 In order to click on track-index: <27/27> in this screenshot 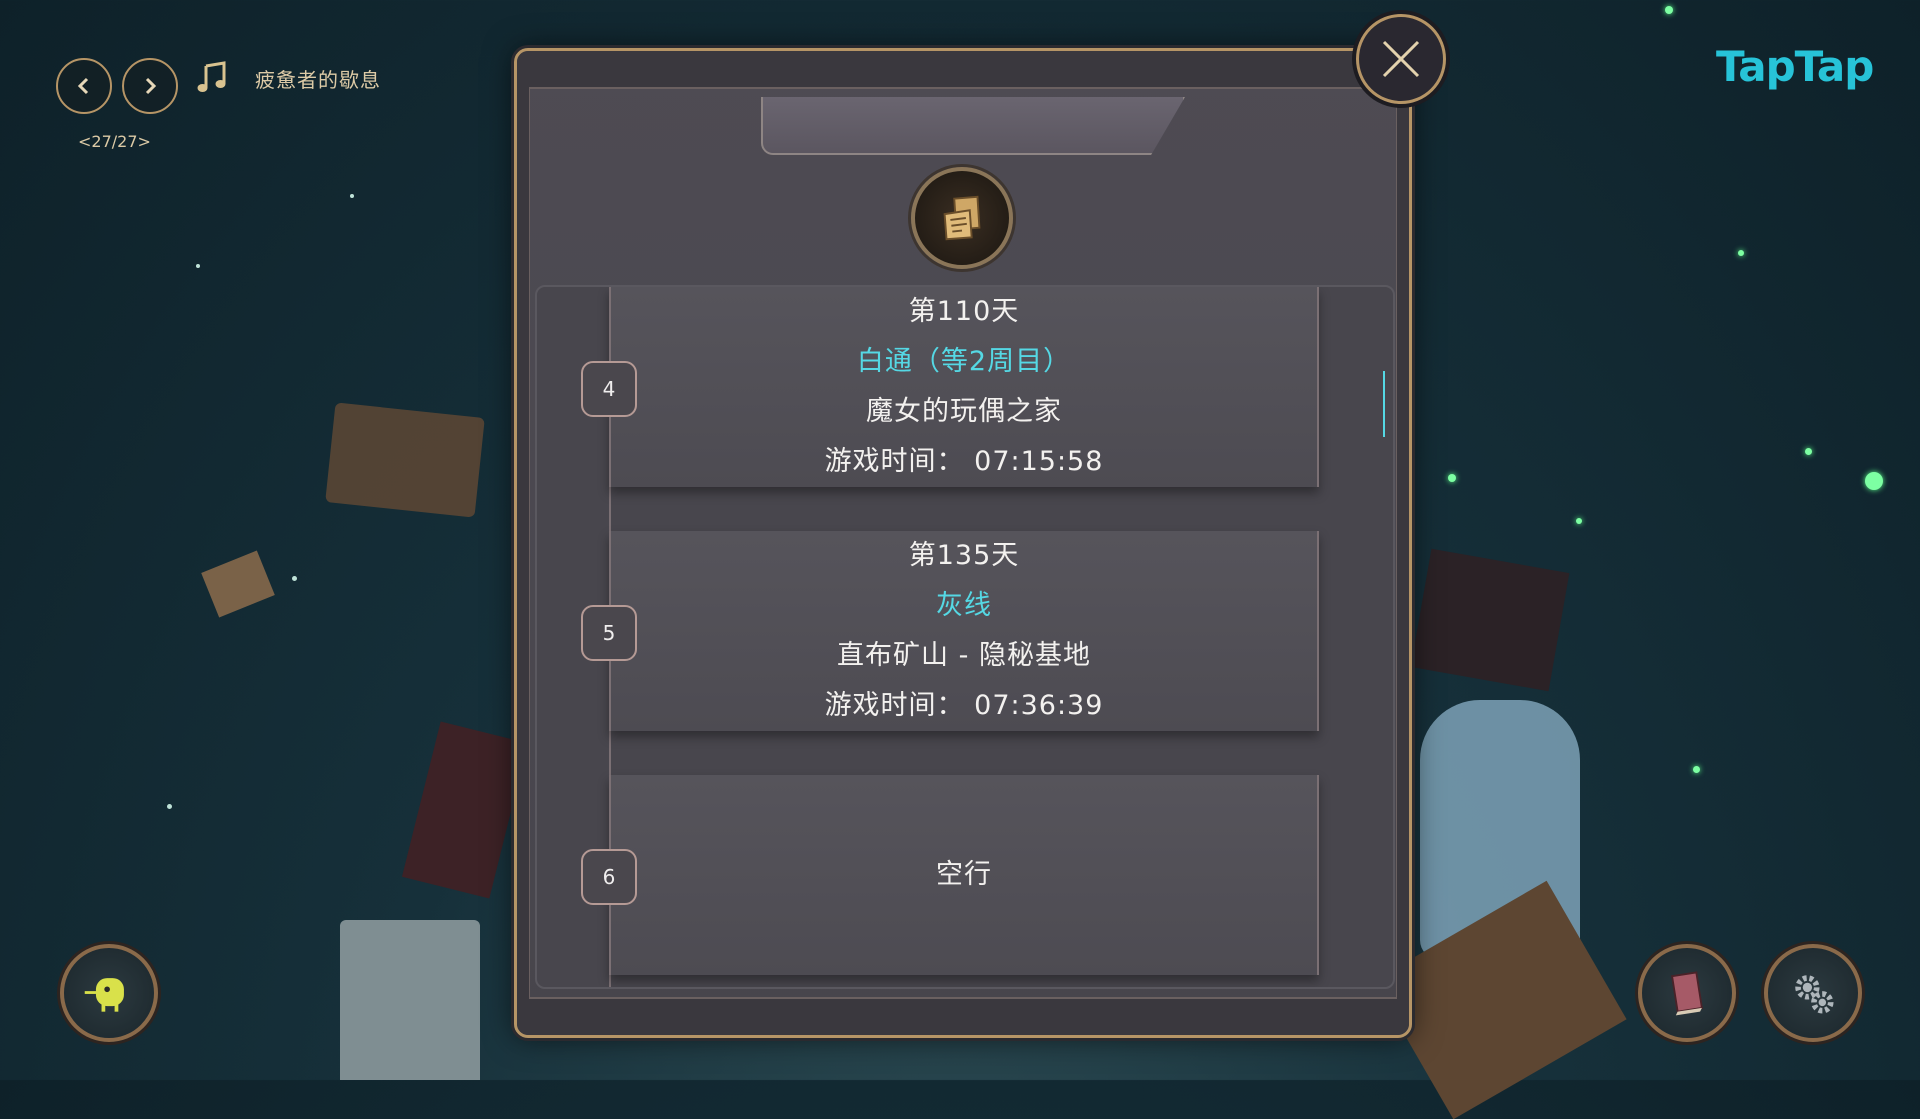, I will do `click(114, 141)`.